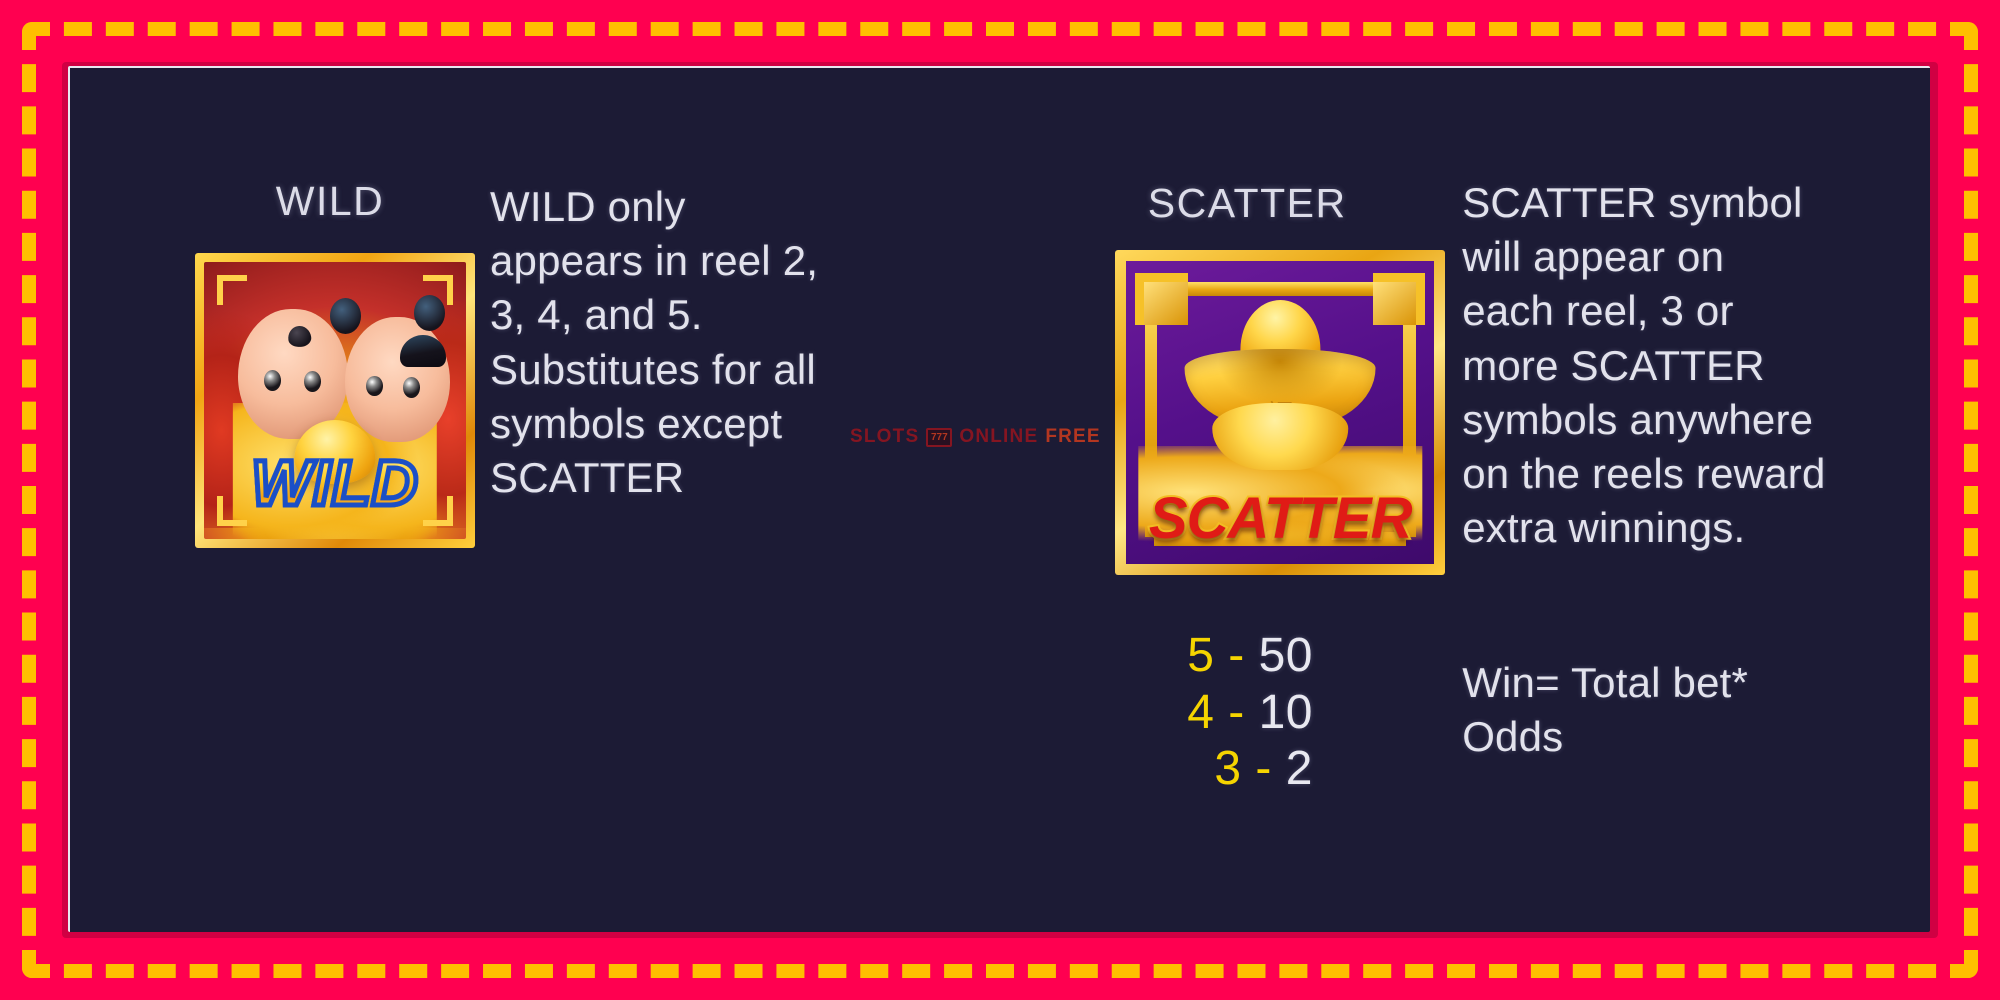 Image resolution: width=2000 pixels, height=1000 pixels. Describe the element at coordinates (1247, 203) in the screenshot. I see `scatter-heading: SCATTER` at that location.